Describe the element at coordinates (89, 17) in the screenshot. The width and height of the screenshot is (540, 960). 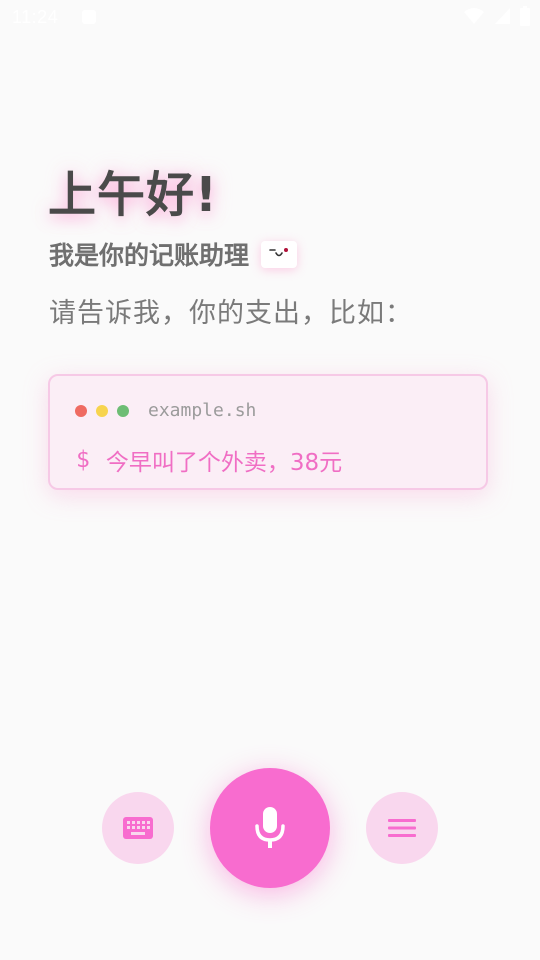
I see `notification-icon` at that location.